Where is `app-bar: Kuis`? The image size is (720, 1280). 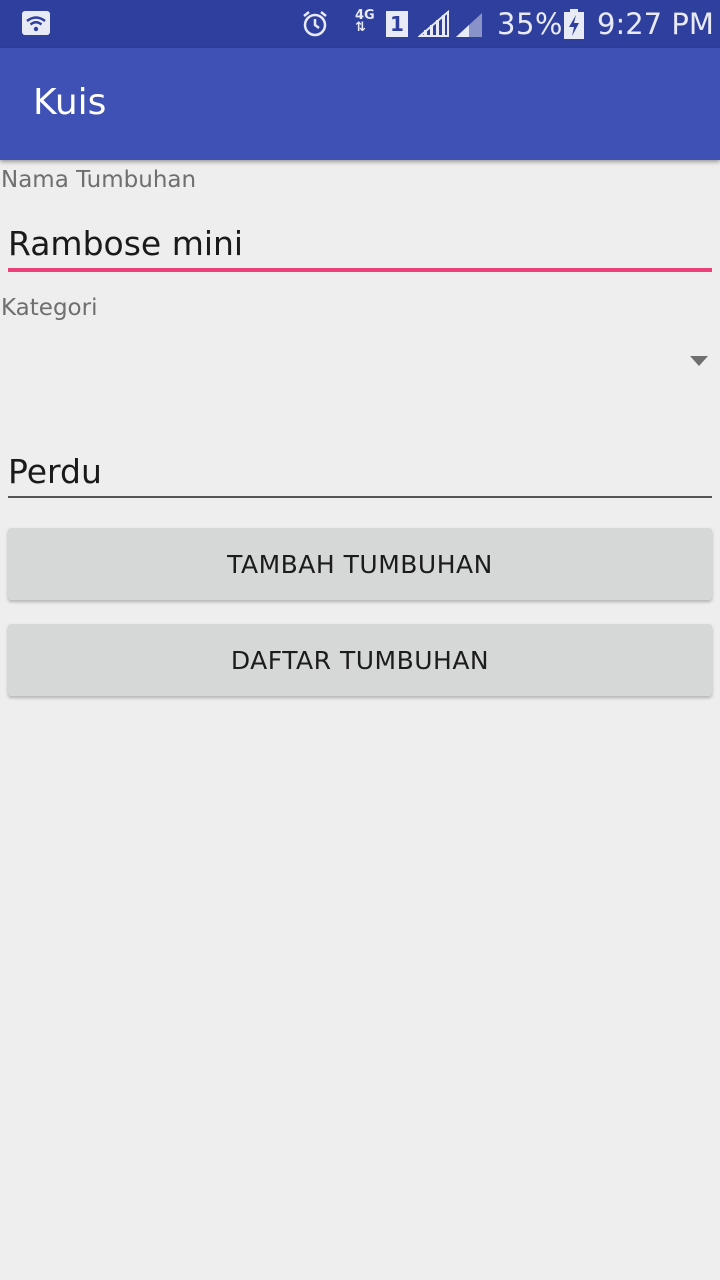 app-bar: Kuis is located at coordinates (360, 104).